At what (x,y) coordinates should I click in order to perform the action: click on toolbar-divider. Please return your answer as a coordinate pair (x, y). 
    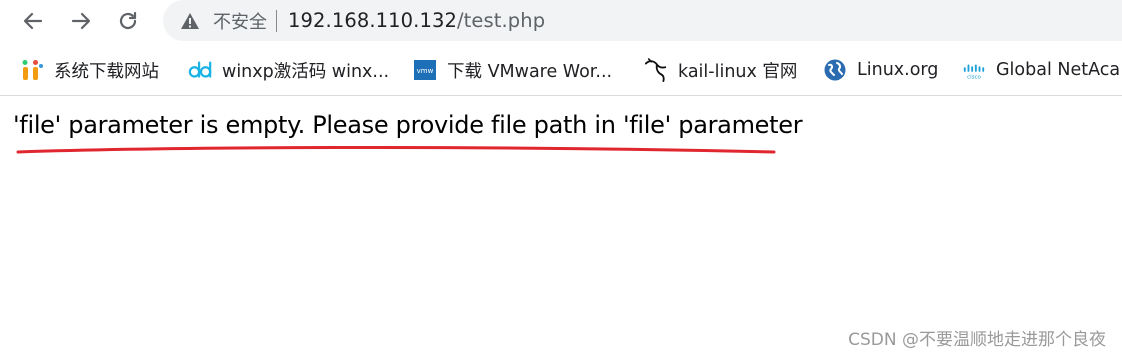
    Looking at the image, I should click on (561, 95).